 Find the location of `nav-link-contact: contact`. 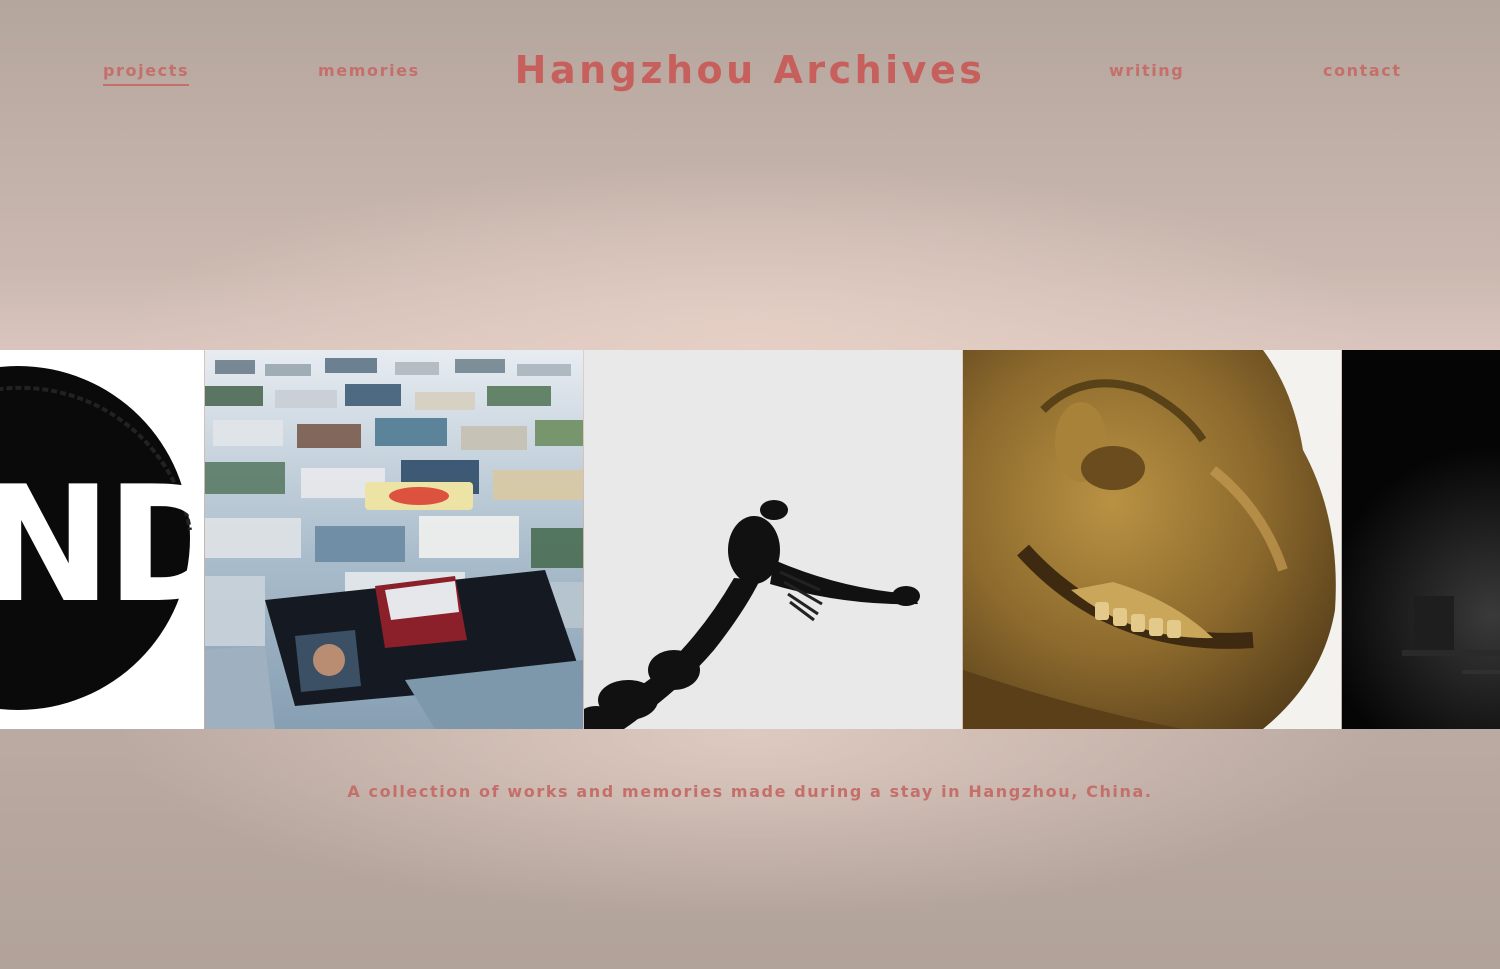

nav-link-contact: contact is located at coordinates (1362, 71).